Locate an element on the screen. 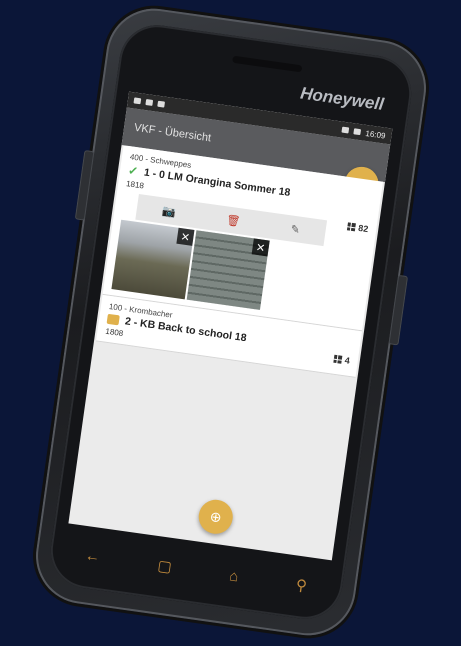  back-nav-icon: ← is located at coordinates (92, 556).